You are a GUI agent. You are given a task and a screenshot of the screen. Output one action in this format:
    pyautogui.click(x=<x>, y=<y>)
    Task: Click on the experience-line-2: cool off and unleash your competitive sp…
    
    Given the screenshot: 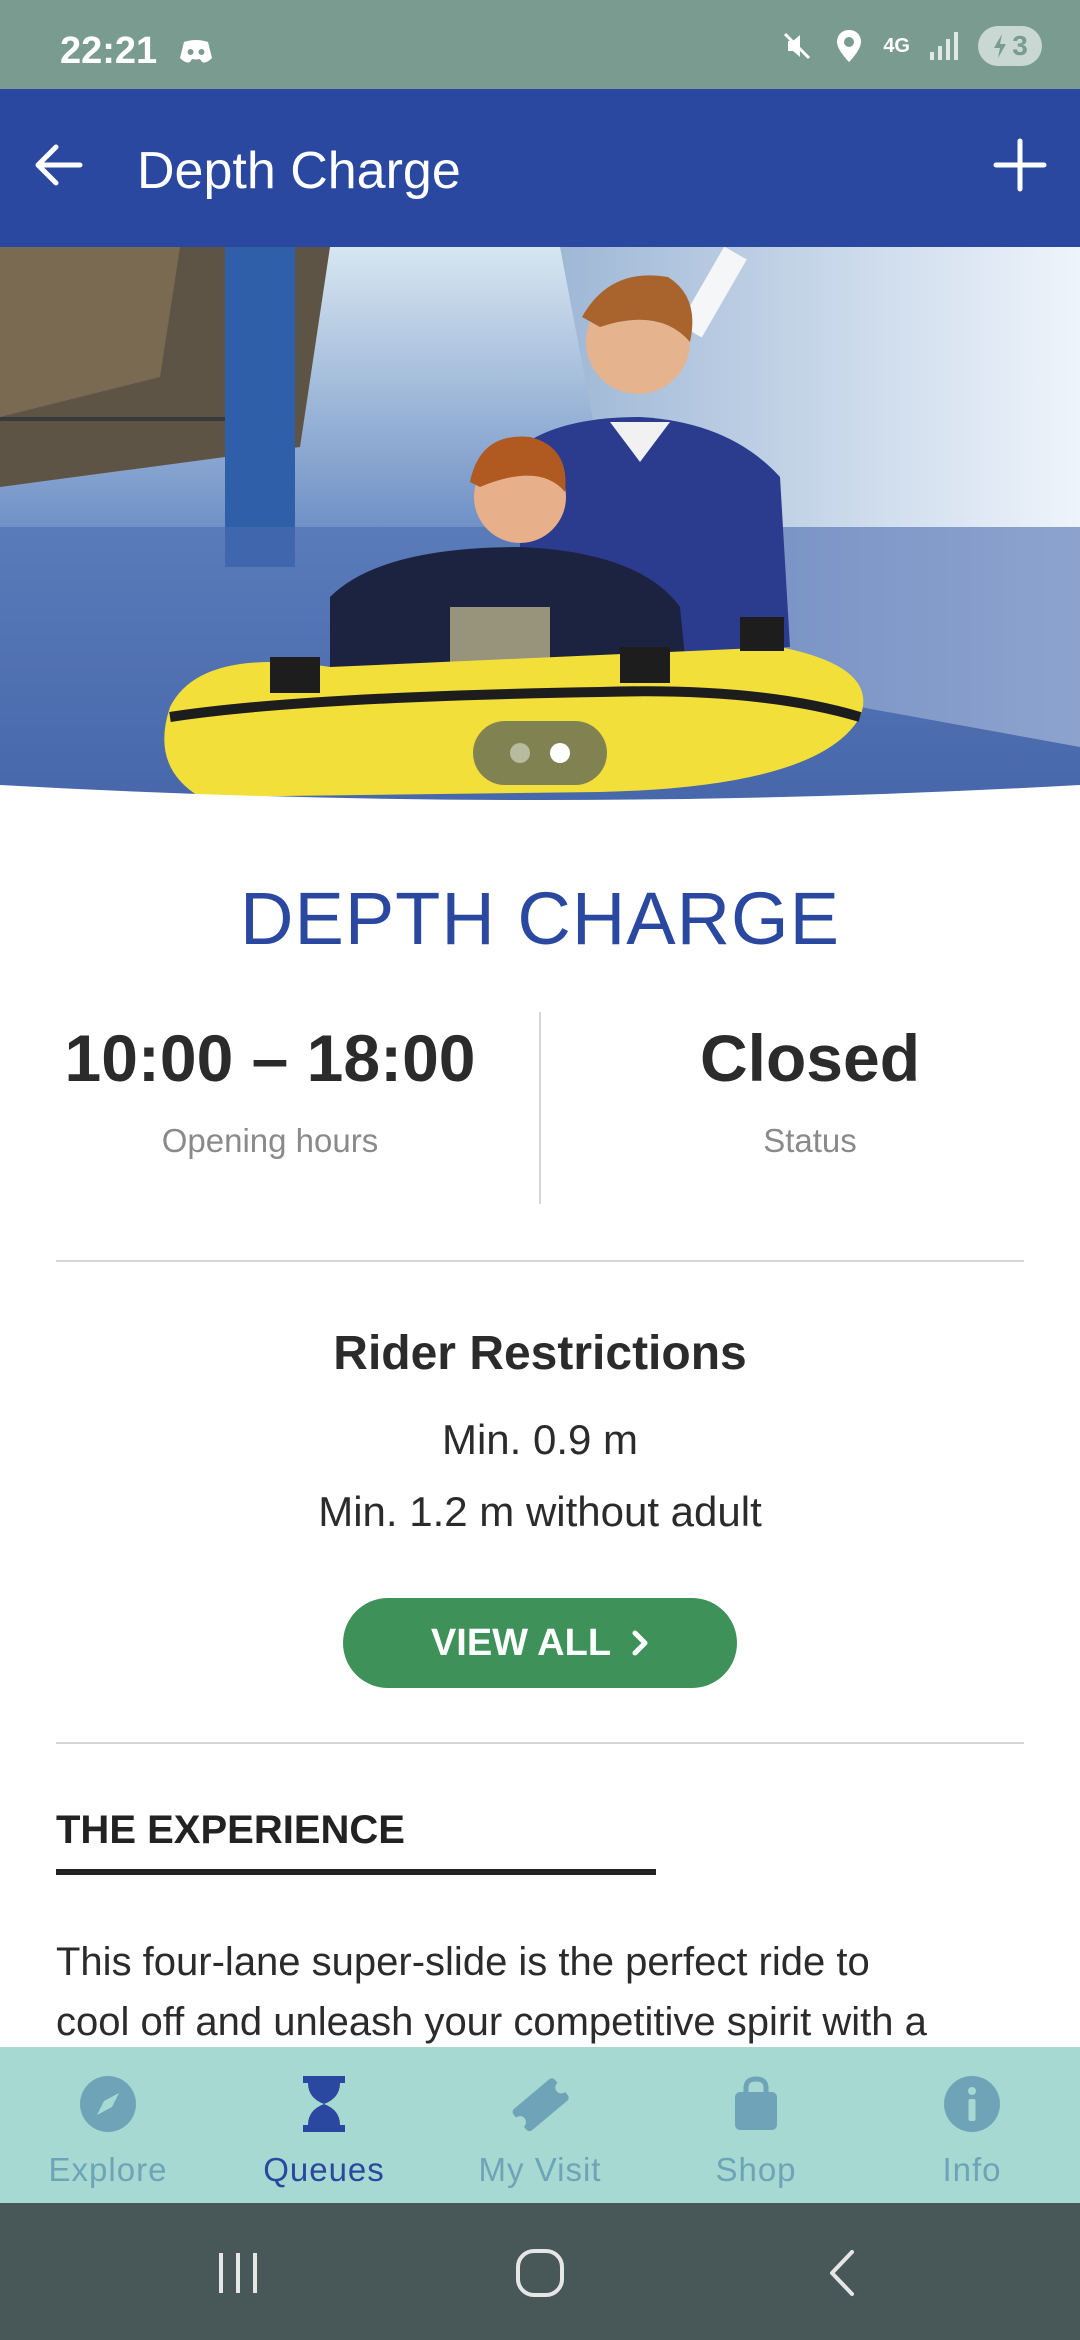 What is the action you would take?
    pyautogui.click(x=491, y=2022)
    